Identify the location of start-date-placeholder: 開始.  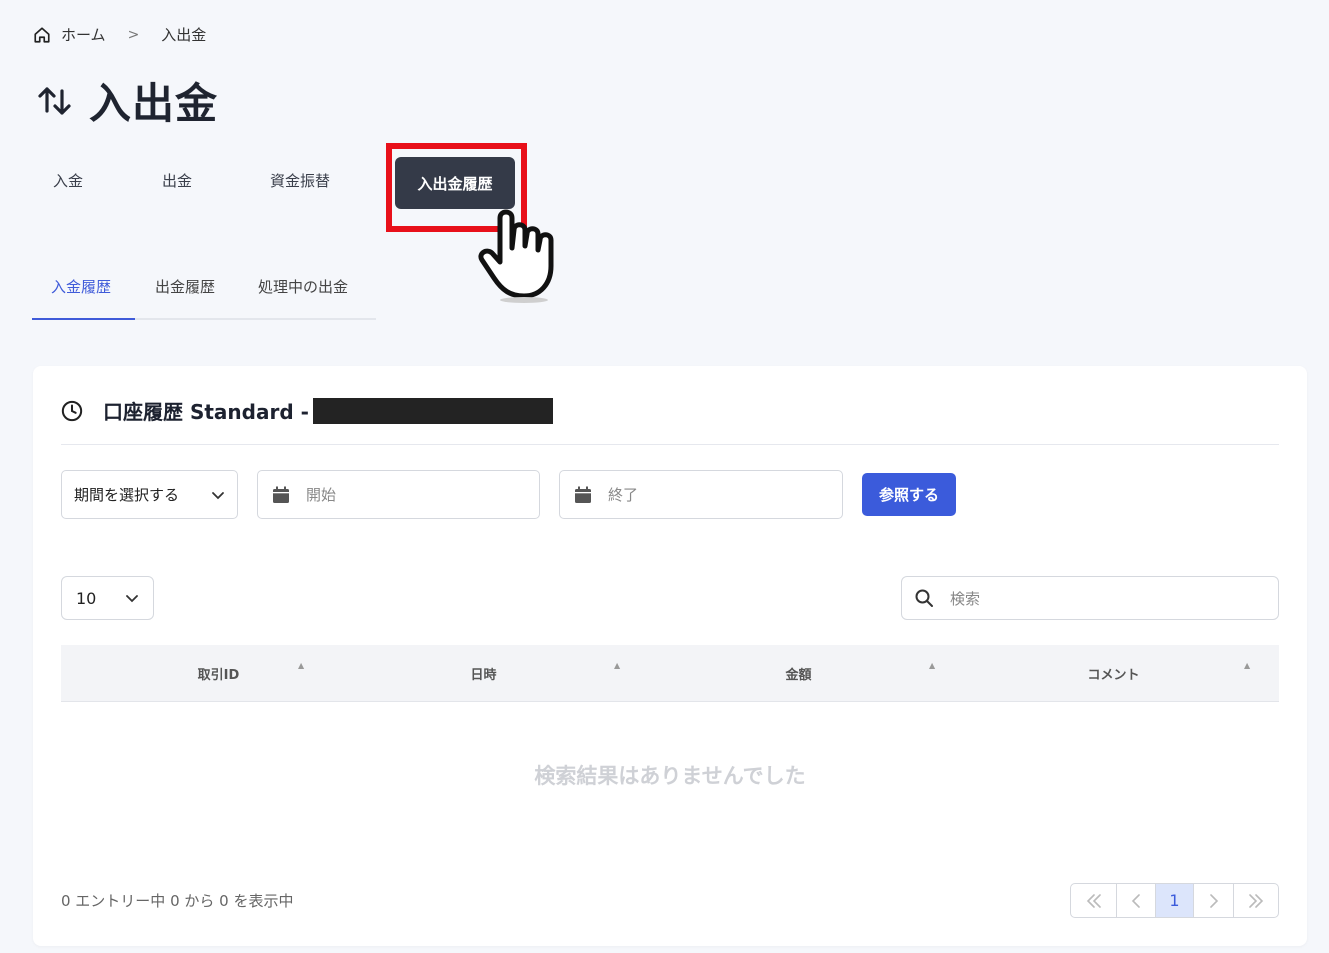
(321, 495).